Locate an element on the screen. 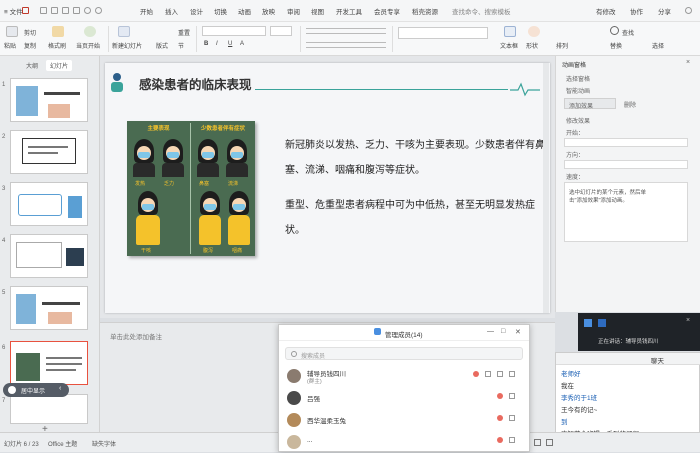  effect-list: 选中幻灯片的某个元素，然后单击"添加效果"添加动画。 is located at coordinates (626, 212).